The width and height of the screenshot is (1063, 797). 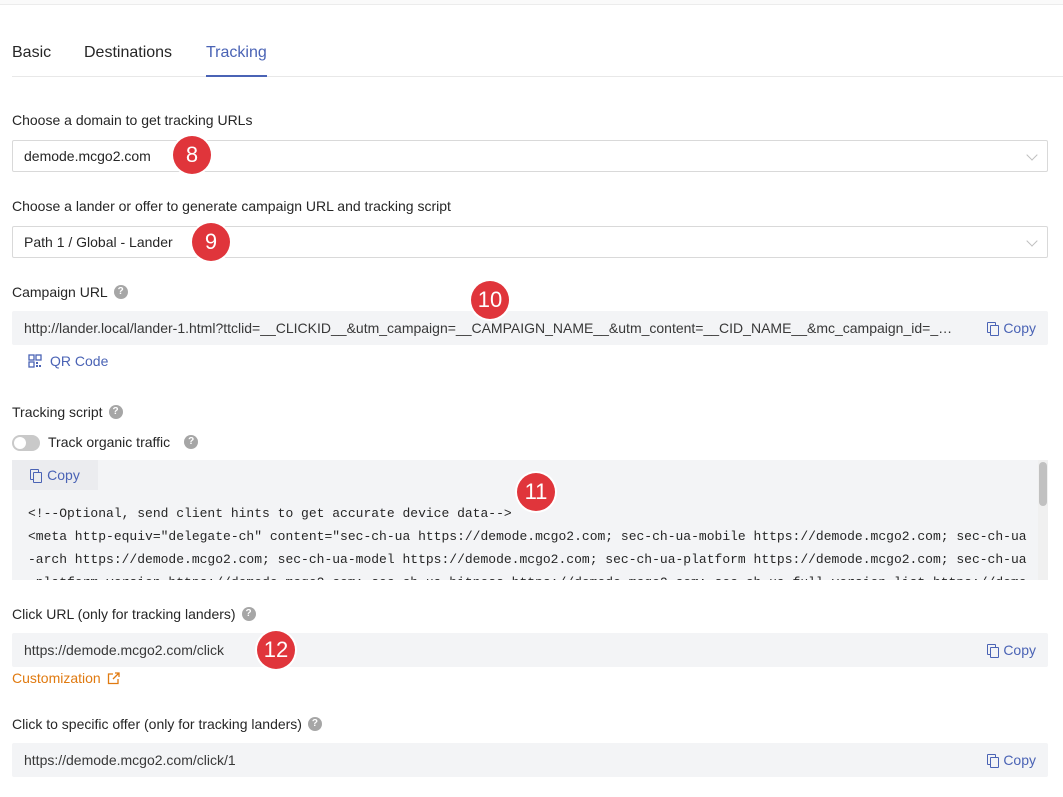 What do you see at coordinates (490, 300) in the screenshot?
I see `step-badge-10: 10` at bounding box center [490, 300].